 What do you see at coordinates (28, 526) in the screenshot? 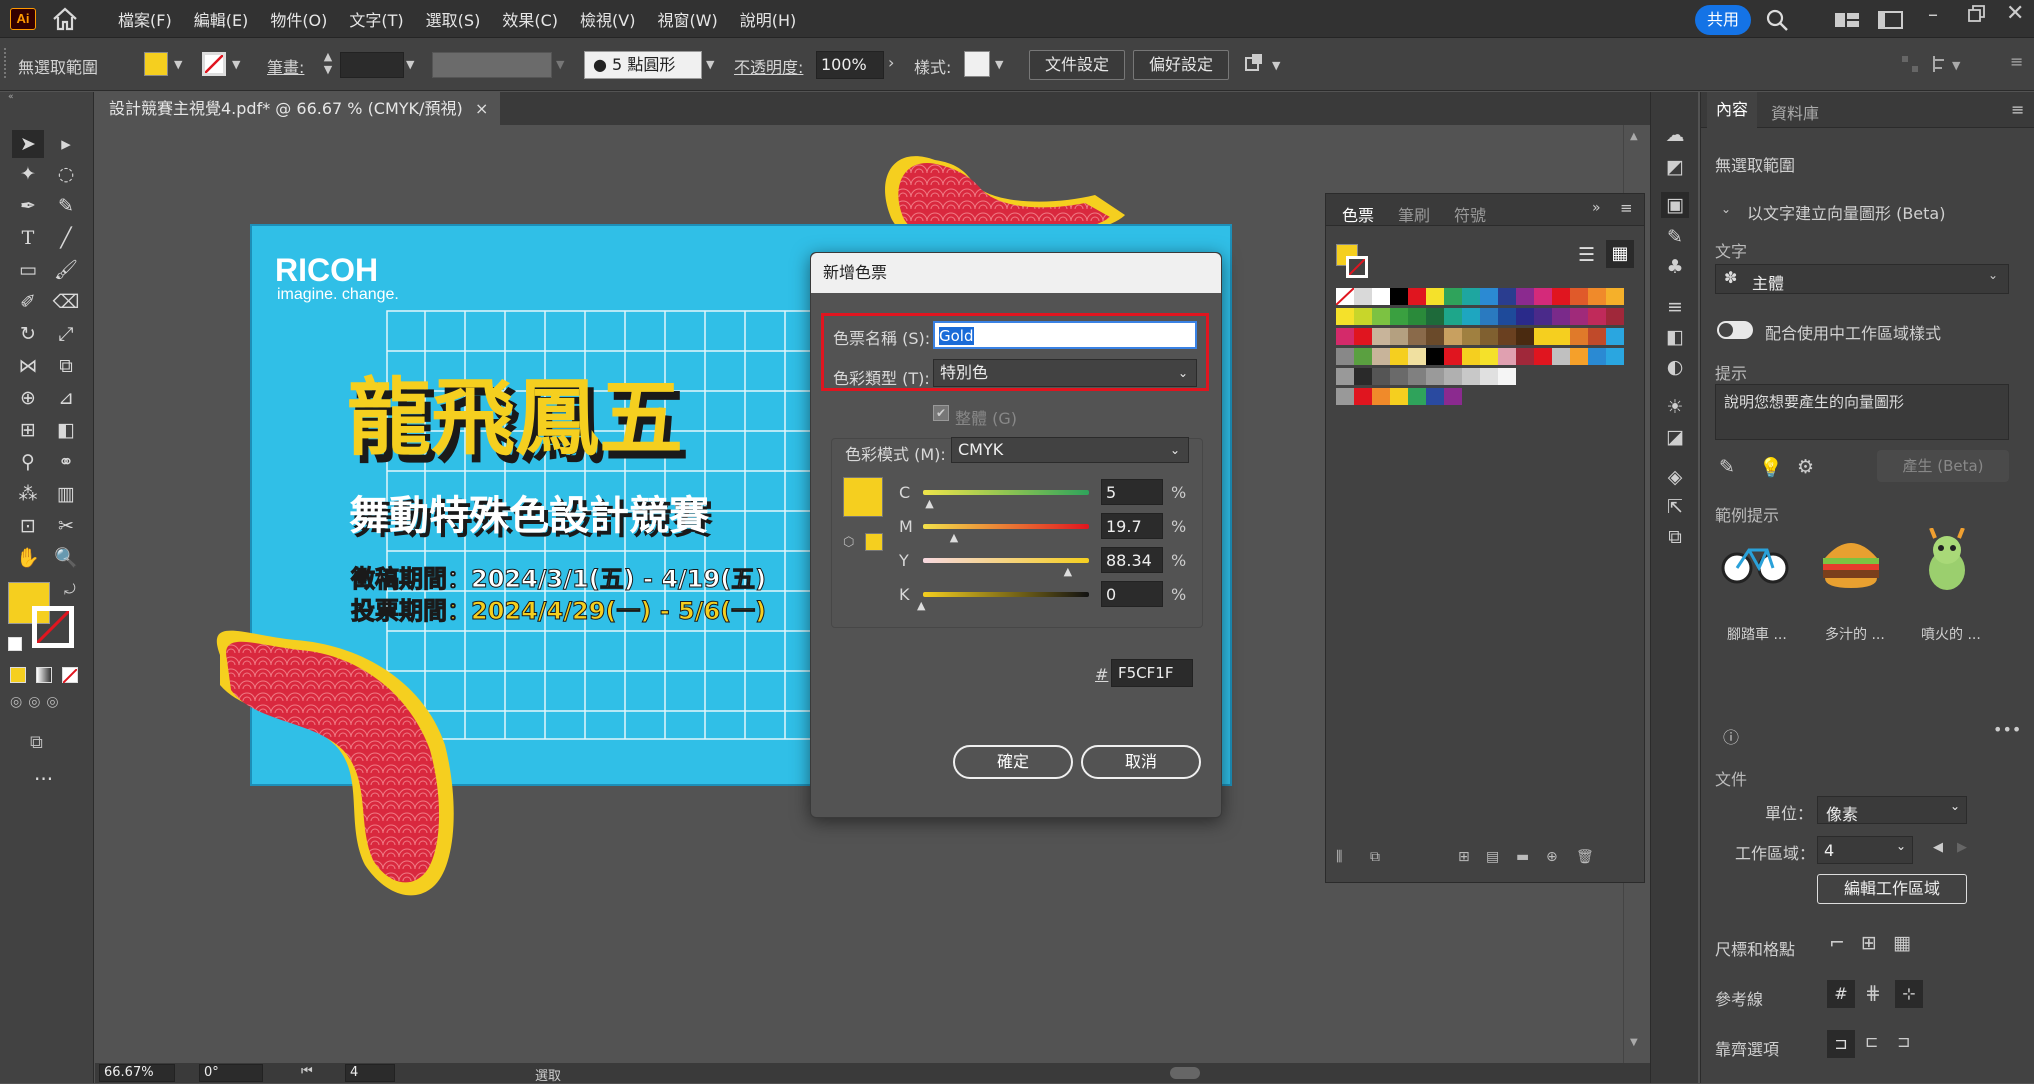
I see `artboard-tool-icon: ⊡` at bounding box center [28, 526].